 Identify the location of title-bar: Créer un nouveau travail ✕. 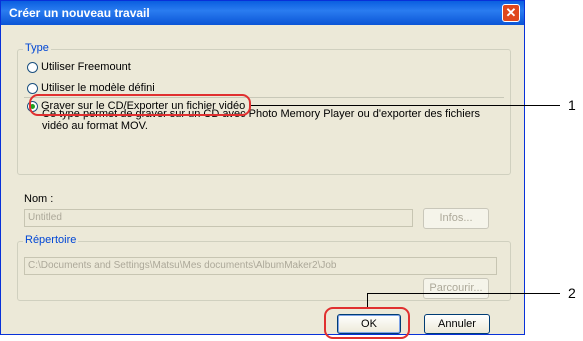
(262, 13).